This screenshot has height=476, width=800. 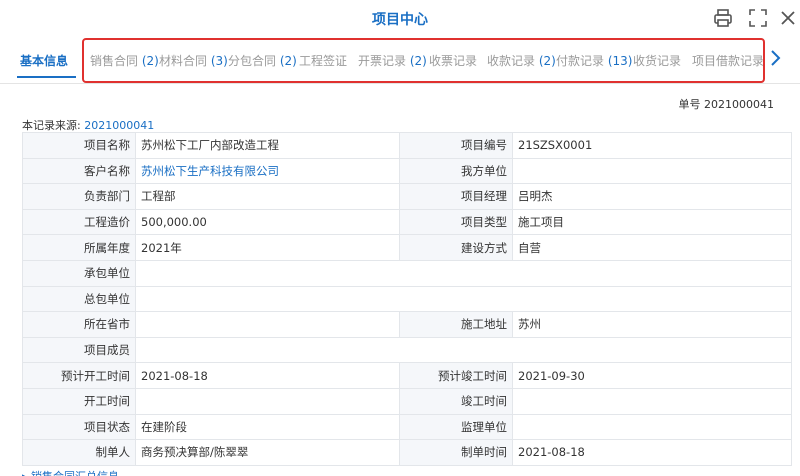 What do you see at coordinates (51, 125) in the screenshot?
I see `record-source-label: 本记录来源:` at bounding box center [51, 125].